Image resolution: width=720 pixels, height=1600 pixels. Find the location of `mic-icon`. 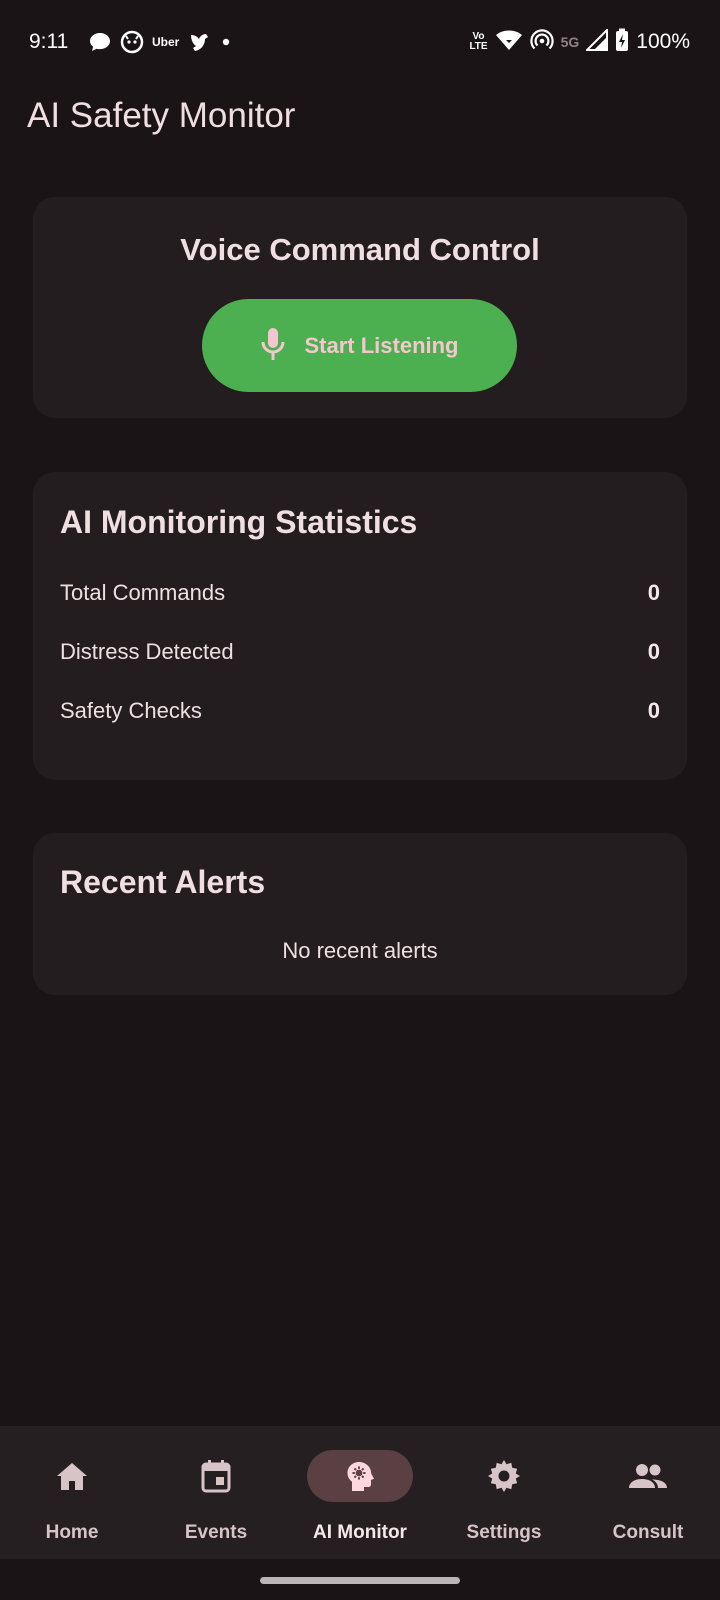

mic-icon is located at coordinates (273, 345).